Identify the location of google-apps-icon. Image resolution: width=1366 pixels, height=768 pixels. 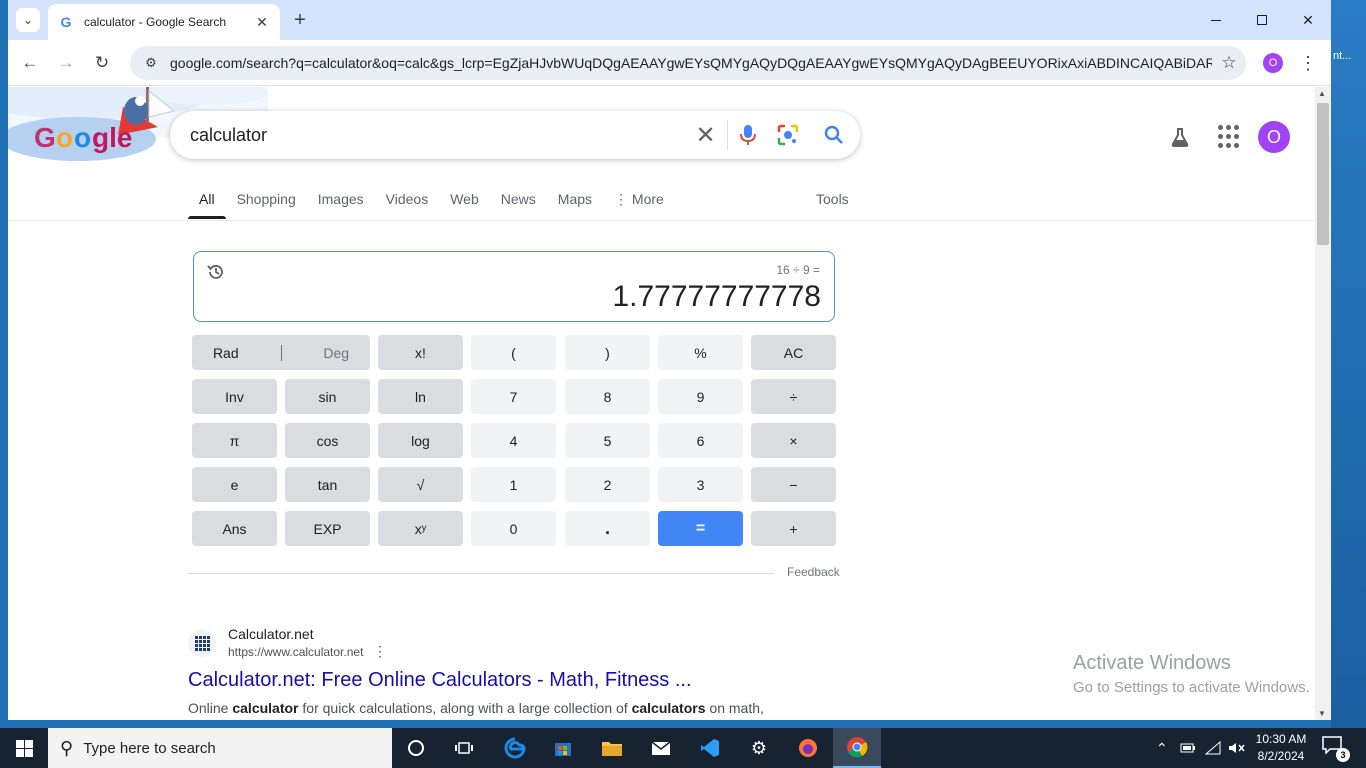
(1230, 137).